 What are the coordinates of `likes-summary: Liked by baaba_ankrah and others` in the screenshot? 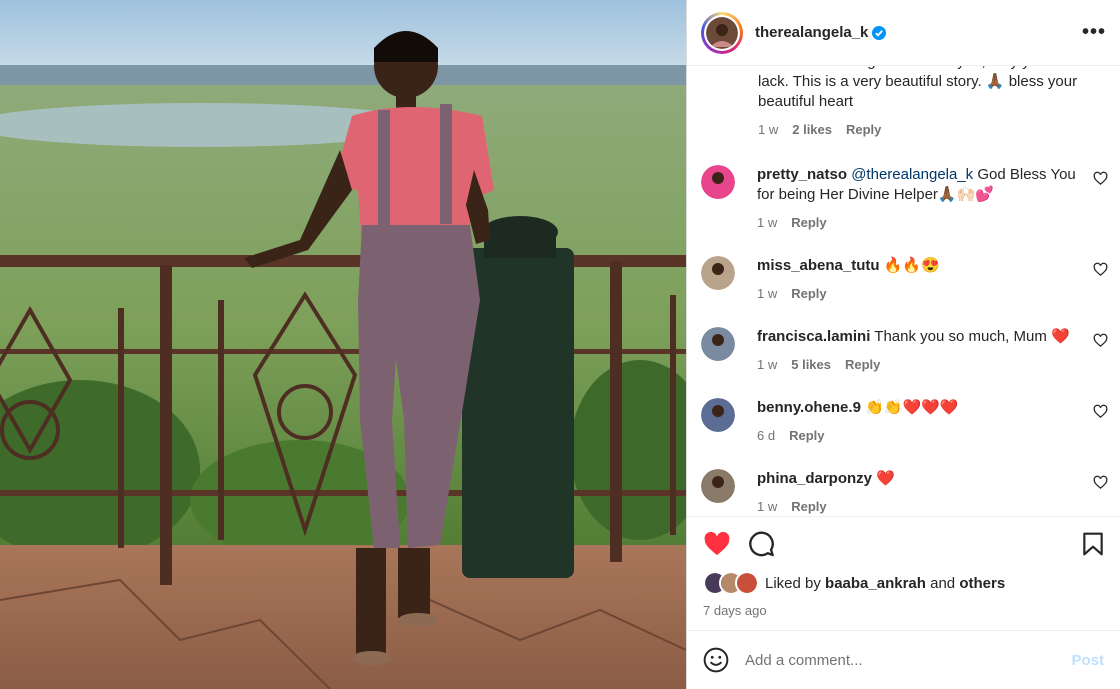 It's located at (904, 583).